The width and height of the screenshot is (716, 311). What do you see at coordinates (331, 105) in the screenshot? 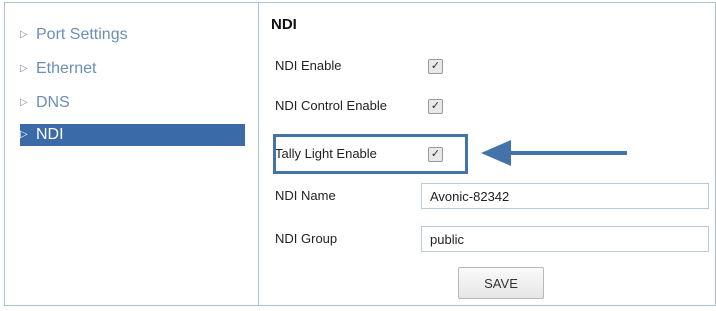
I see `ndi-control-enable-label: NDI Control Enable` at bounding box center [331, 105].